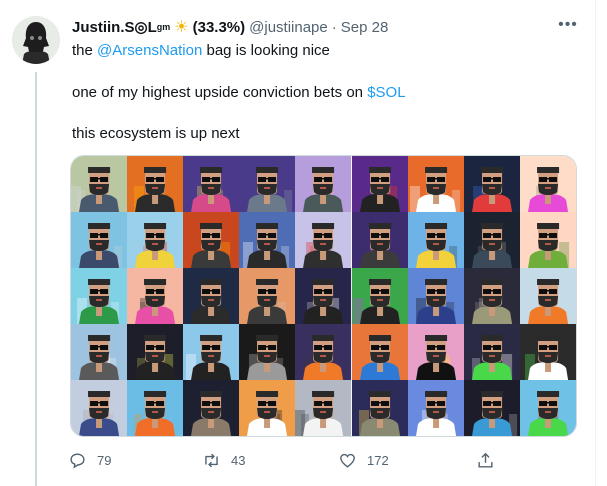 The height and width of the screenshot is (486, 607). Describe the element at coordinates (283, 460) in the screenshot. I see `tweet-actions: 79 43 172` at that location.